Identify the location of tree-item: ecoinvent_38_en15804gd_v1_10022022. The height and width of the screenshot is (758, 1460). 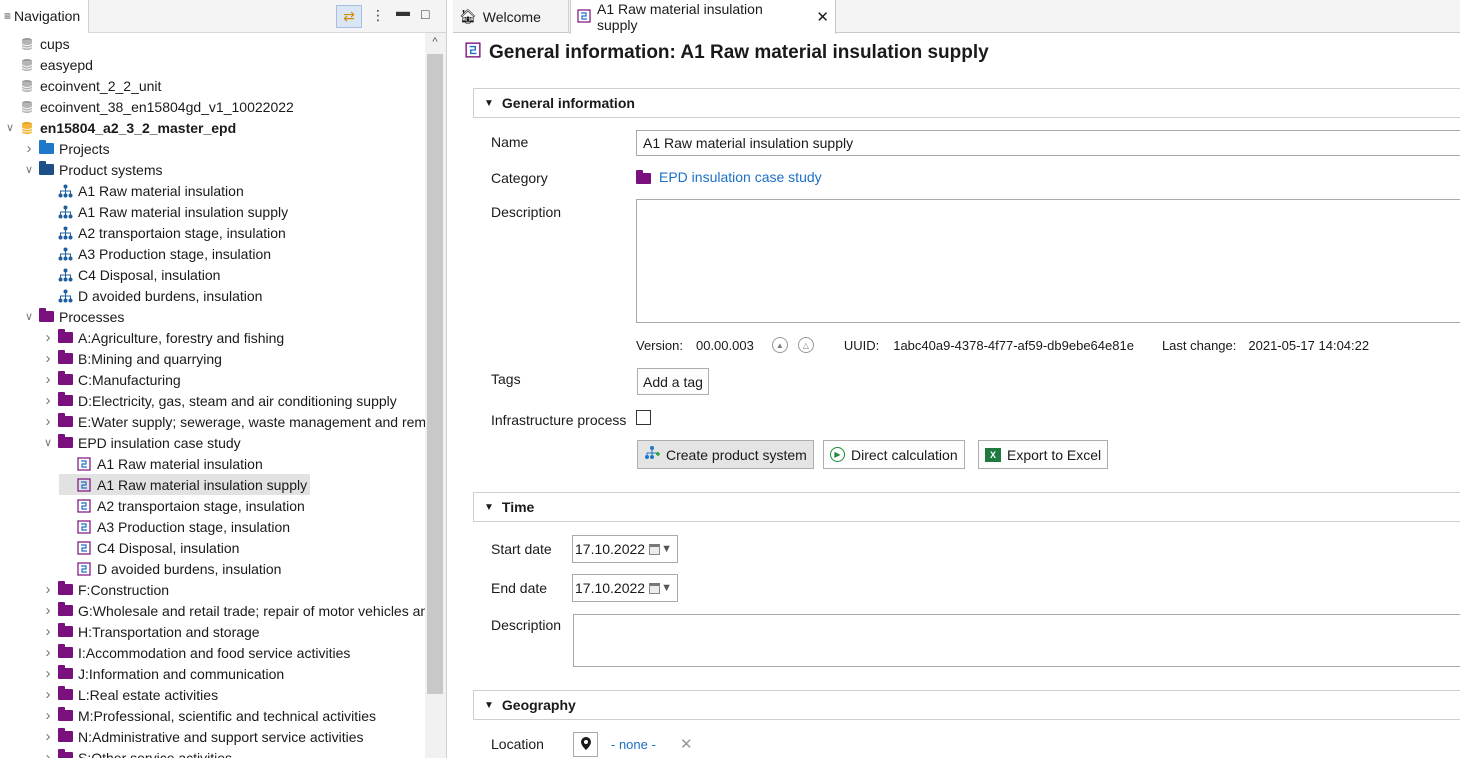
(148, 106).